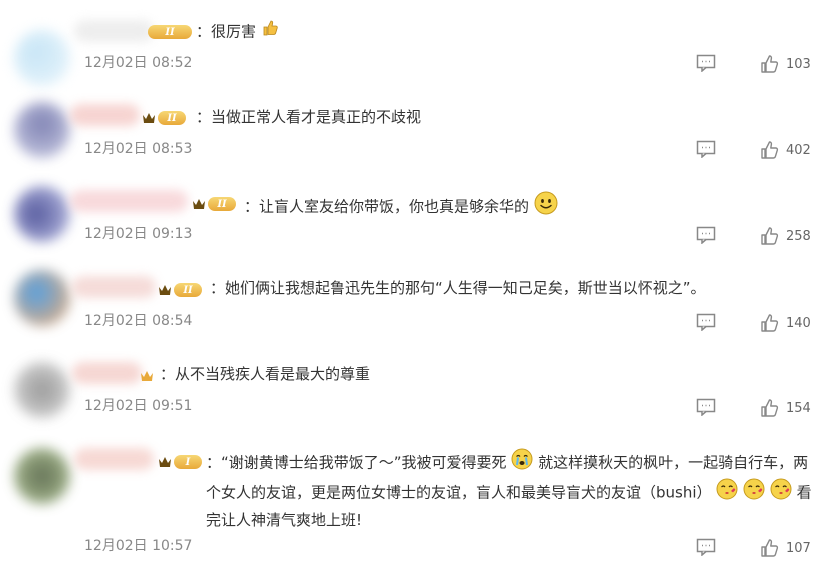  I want to click on thumbs-up-emoji, so click(270, 32).